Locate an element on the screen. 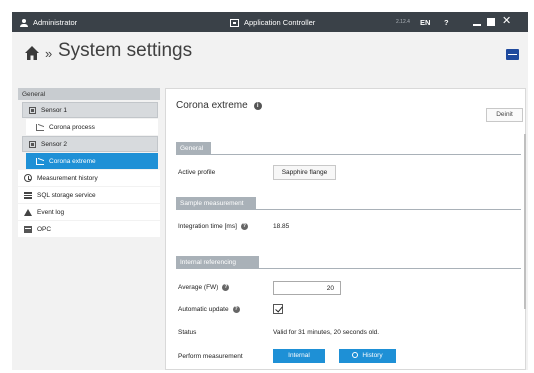 This screenshot has height=373, width=534. database-icon is located at coordinates (28, 195).